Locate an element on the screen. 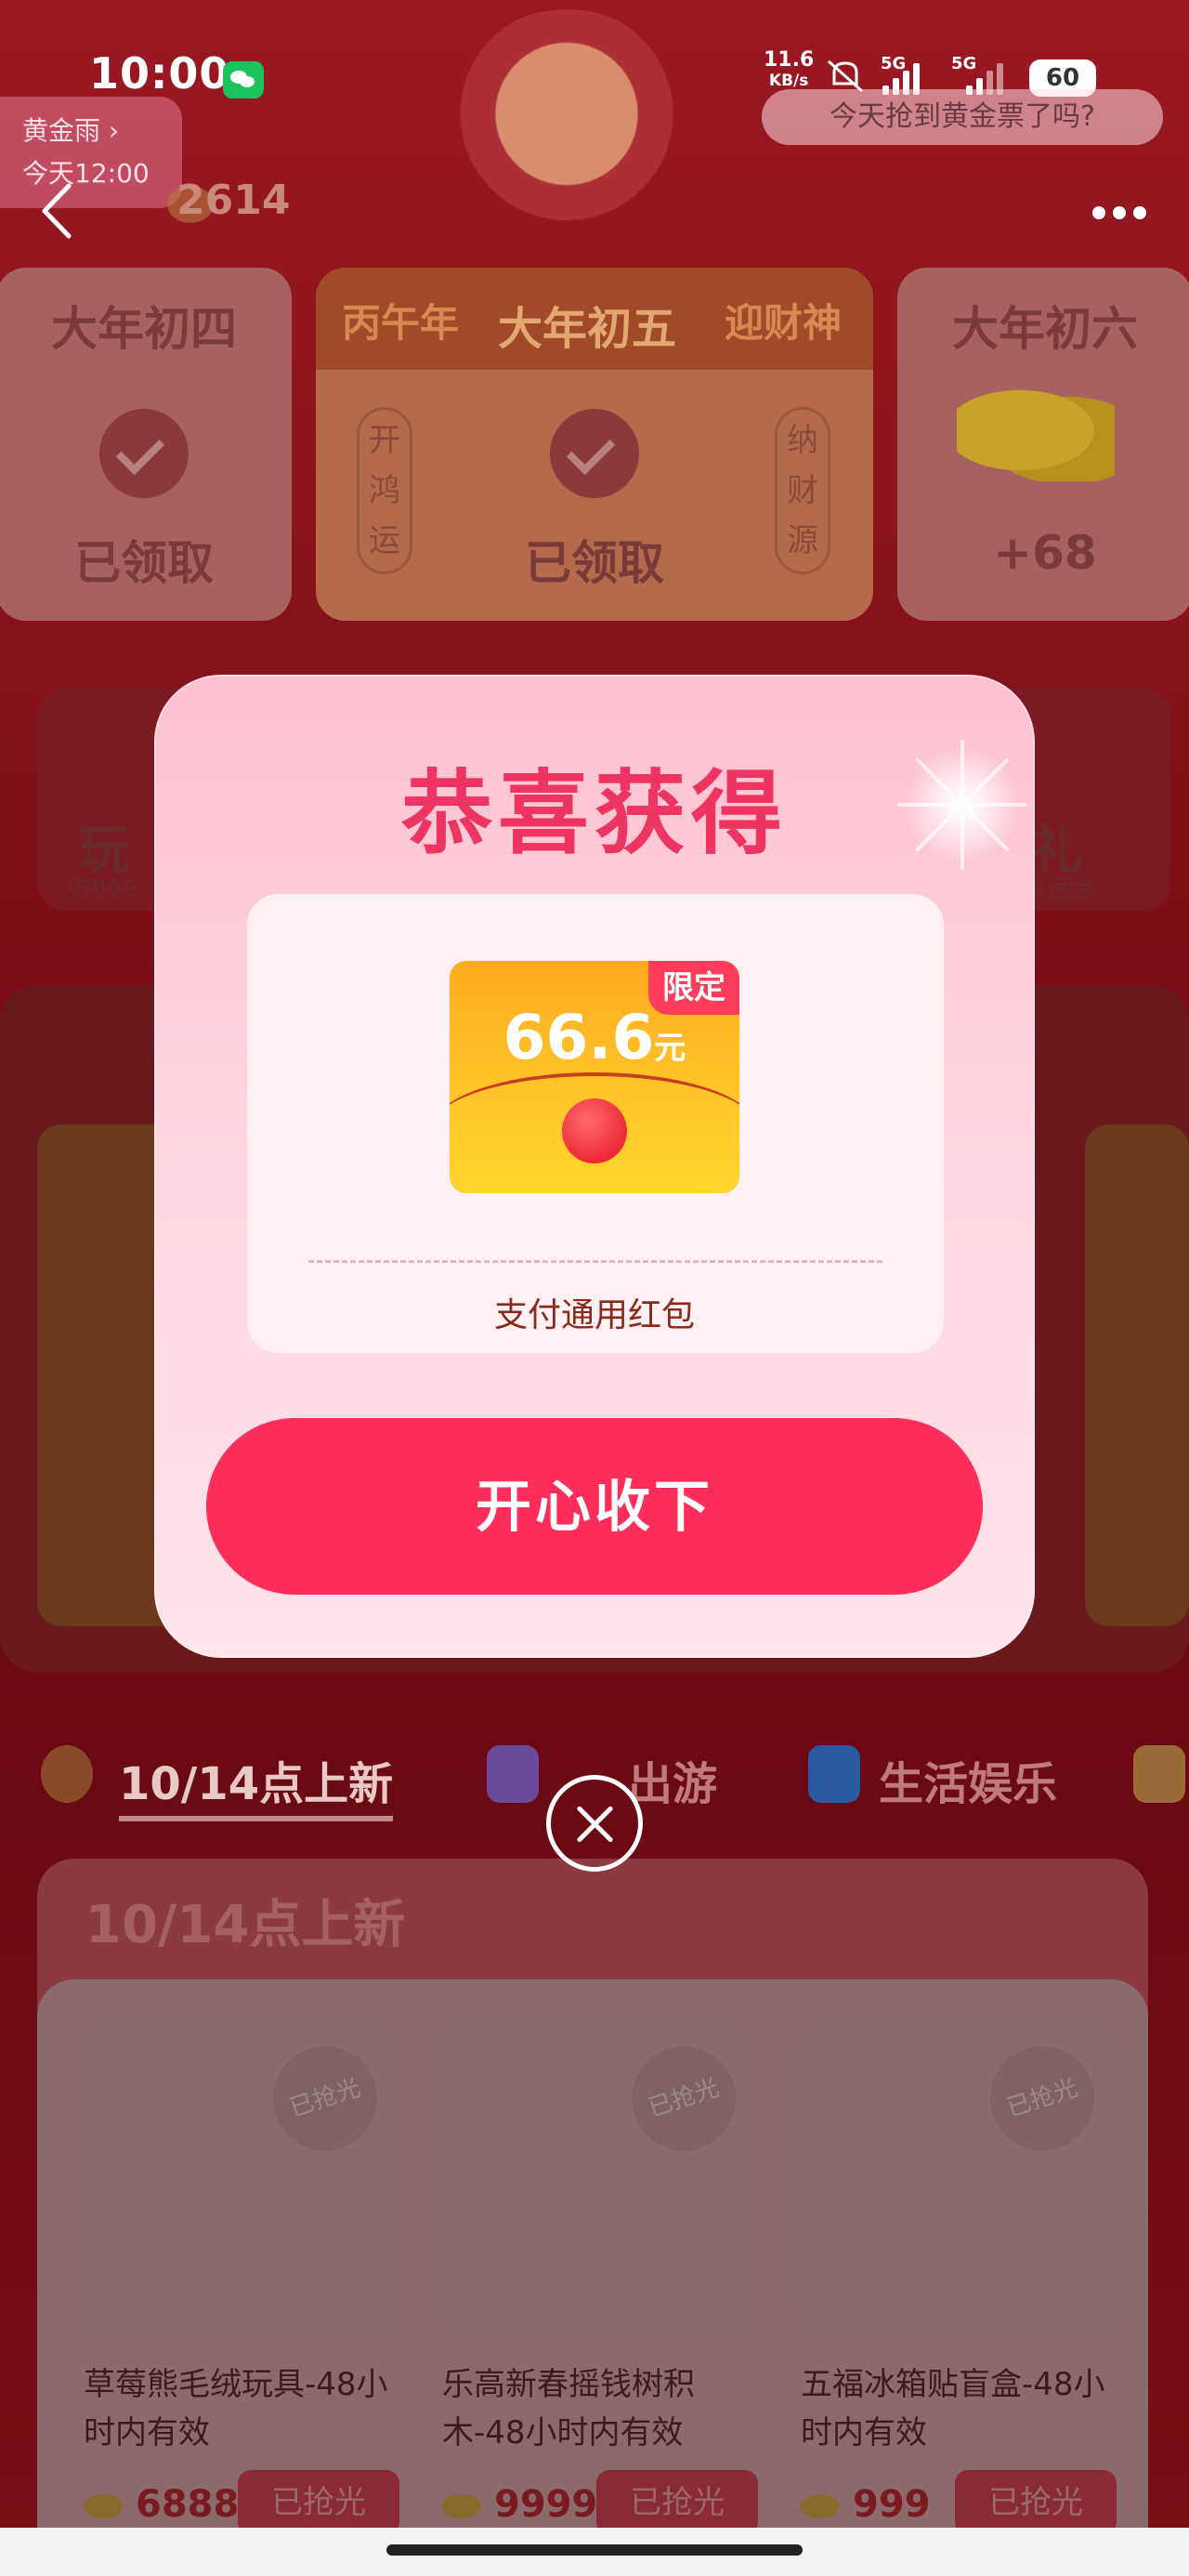 The height and width of the screenshot is (2576, 1189). mute-bell-icon is located at coordinates (845, 76).